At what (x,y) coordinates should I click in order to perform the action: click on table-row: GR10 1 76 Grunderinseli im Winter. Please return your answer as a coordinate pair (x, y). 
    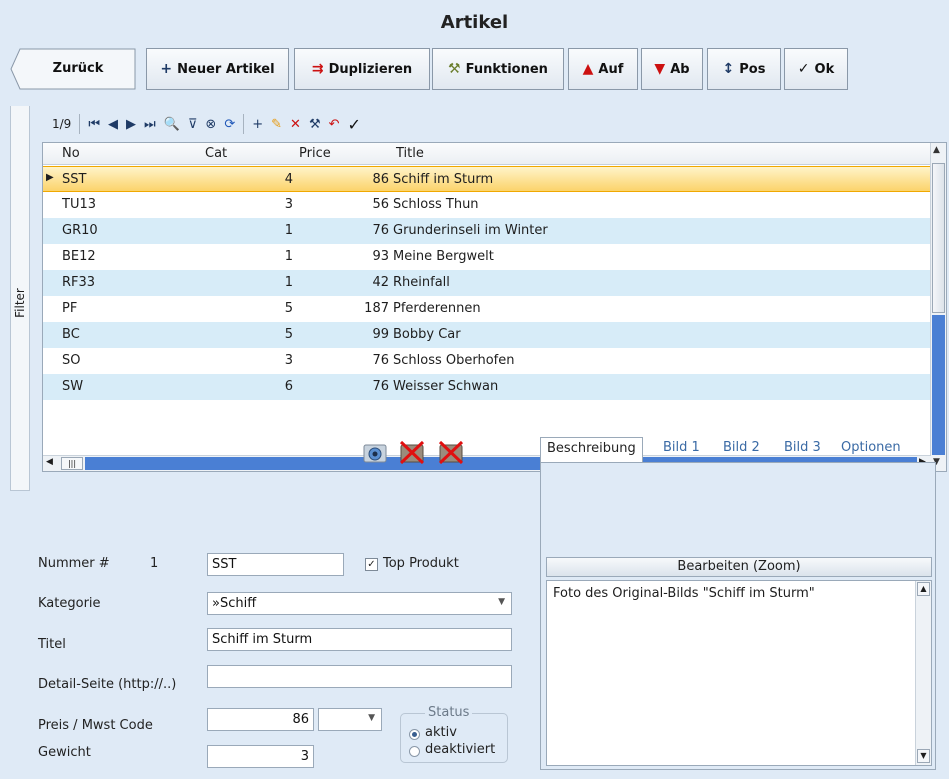
    Looking at the image, I should click on (487, 231).